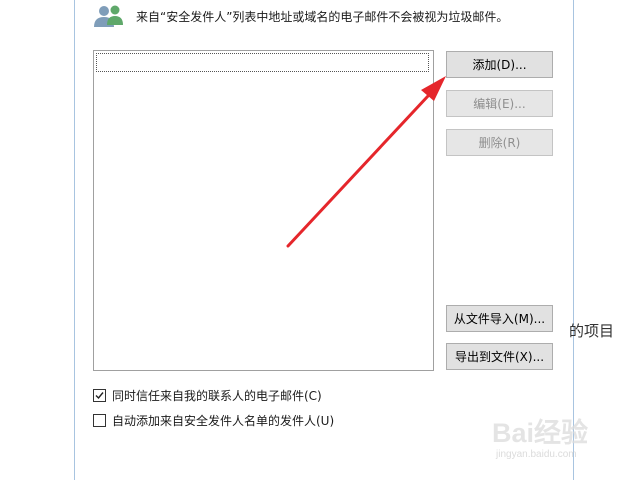  I want to click on info-row: 来自“安全发件人”列表中地址或域名的电子邮件不会被视为垃圾邮件。, so click(300, 16).